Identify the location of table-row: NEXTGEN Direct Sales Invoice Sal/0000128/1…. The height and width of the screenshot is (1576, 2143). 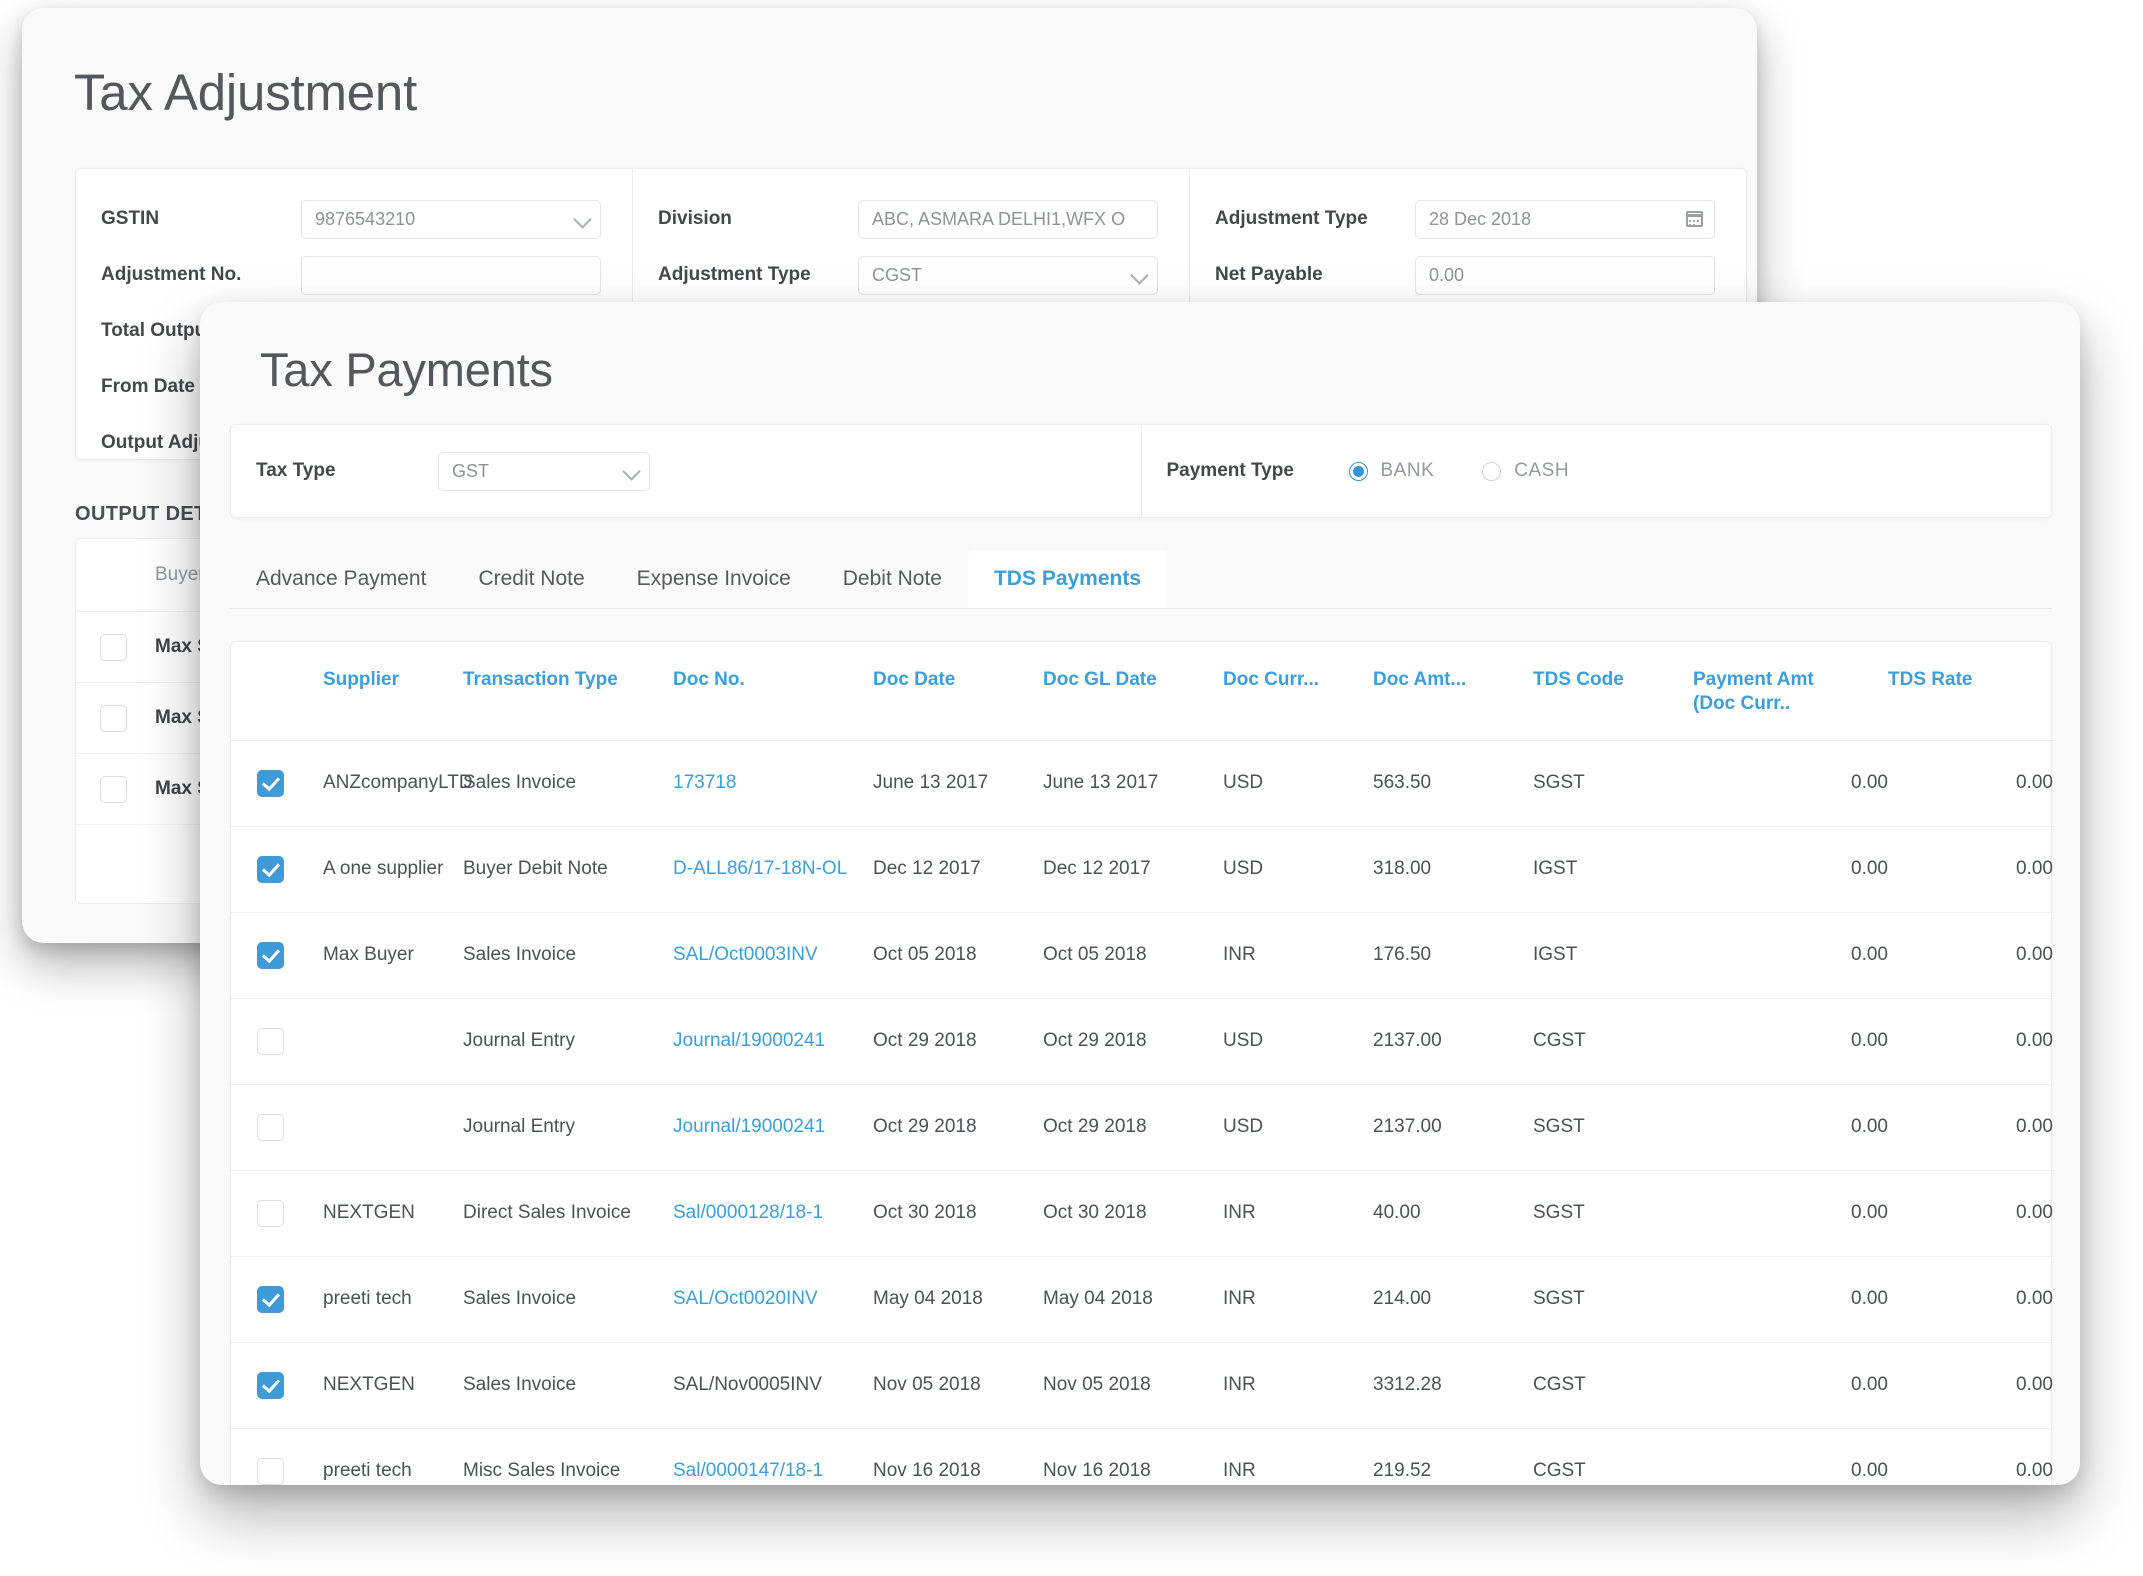
(1142, 1212).